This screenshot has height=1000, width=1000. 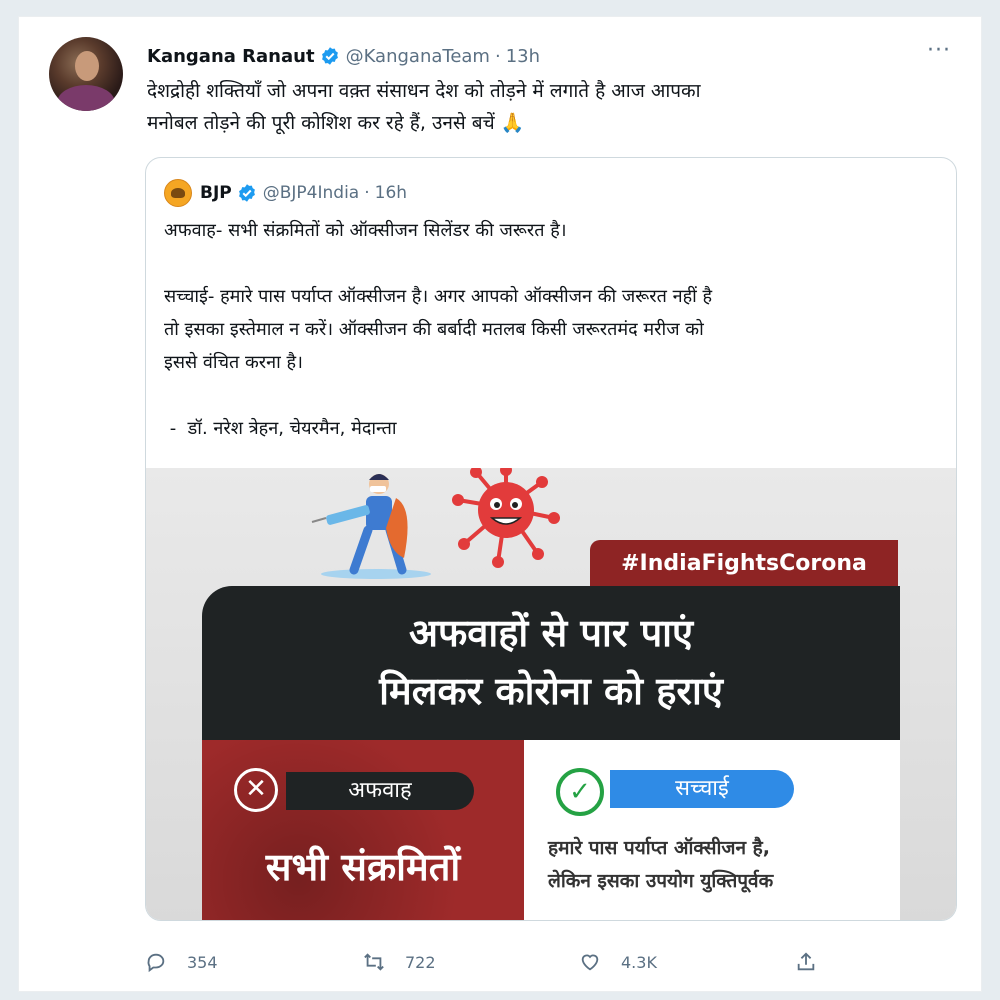 I want to click on retweet-icon, so click(x=374, y=962).